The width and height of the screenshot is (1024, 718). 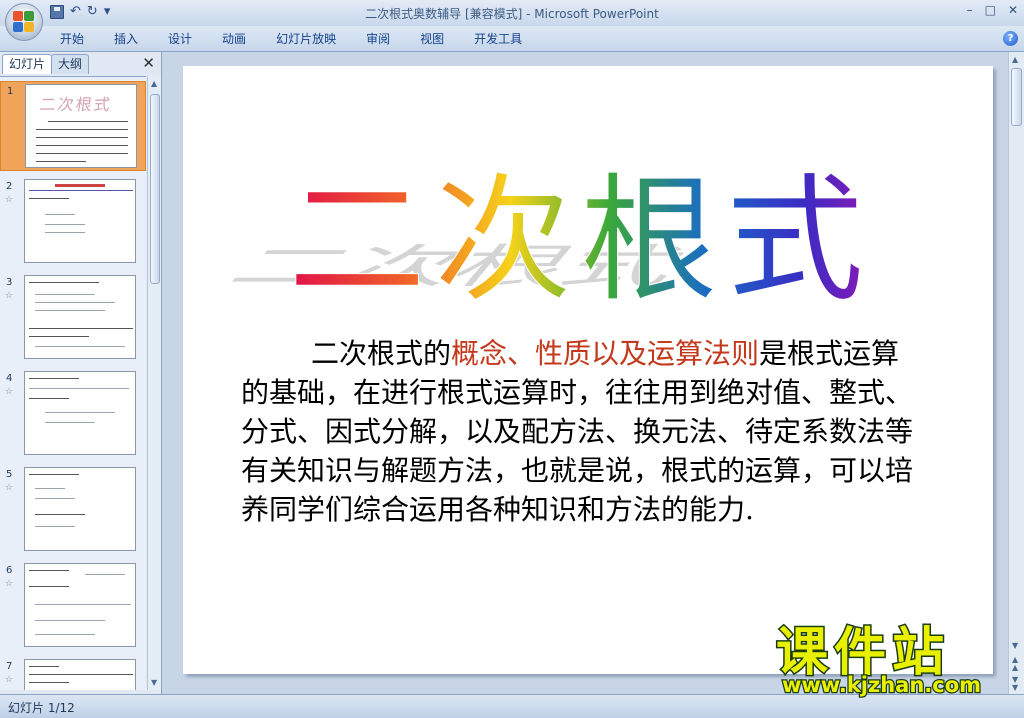 What do you see at coordinates (72, 39) in the screenshot?
I see `tab-home: 开始` at bounding box center [72, 39].